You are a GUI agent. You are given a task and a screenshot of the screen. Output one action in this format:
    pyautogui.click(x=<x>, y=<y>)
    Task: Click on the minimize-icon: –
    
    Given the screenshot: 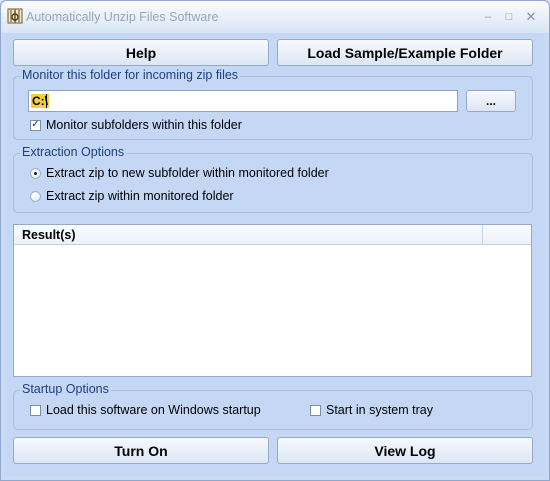 What is the action you would take?
    pyautogui.click(x=488, y=17)
    